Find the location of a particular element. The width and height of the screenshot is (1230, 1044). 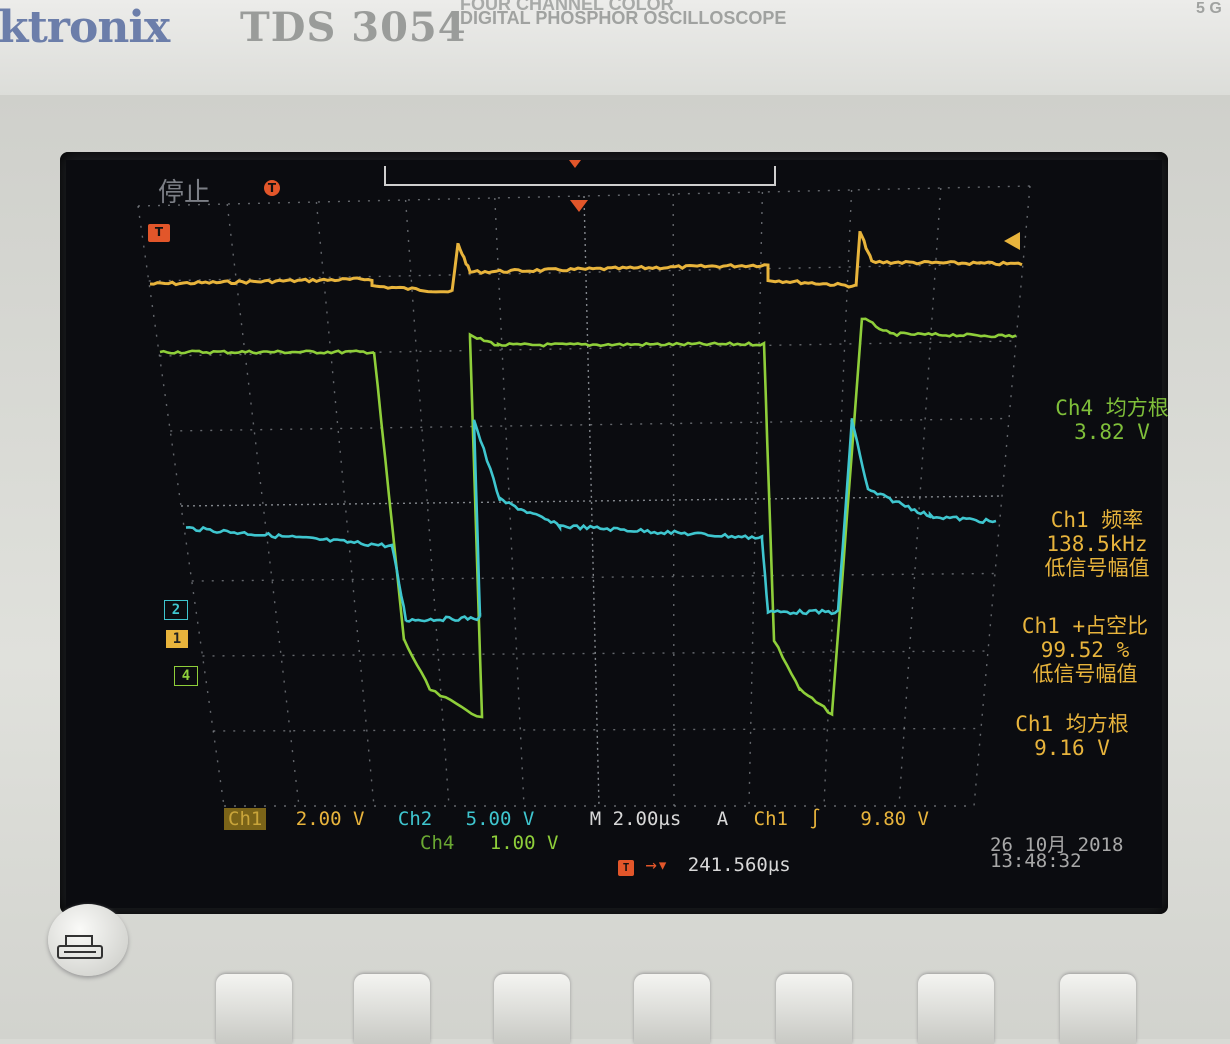

channel-settings-row2: Ch4 1.00 V is located at coordinates (489, 843).